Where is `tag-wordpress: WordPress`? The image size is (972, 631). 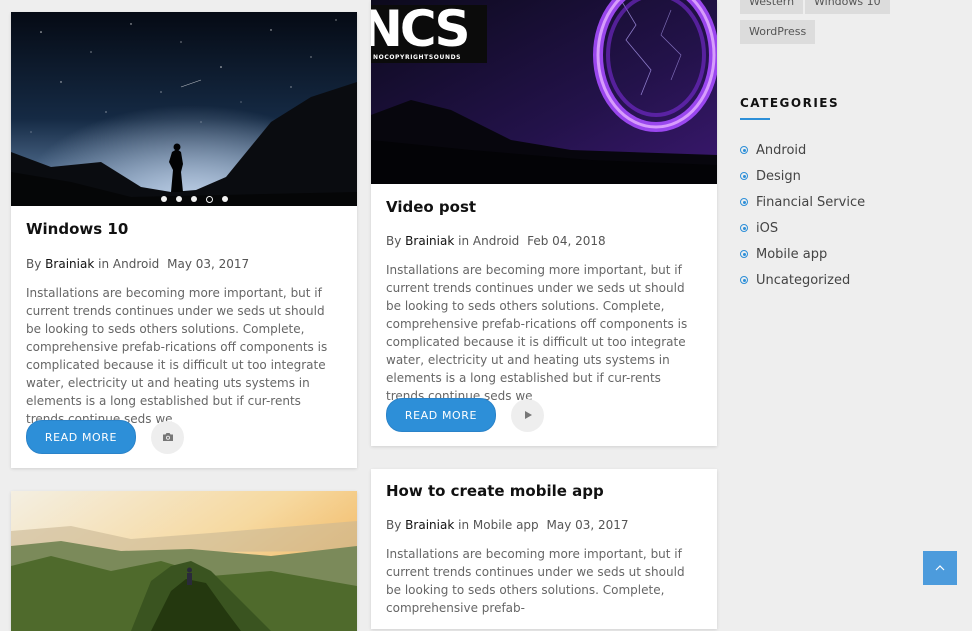 tag-wordpress: WordPress is located at coordinates (778, 32).